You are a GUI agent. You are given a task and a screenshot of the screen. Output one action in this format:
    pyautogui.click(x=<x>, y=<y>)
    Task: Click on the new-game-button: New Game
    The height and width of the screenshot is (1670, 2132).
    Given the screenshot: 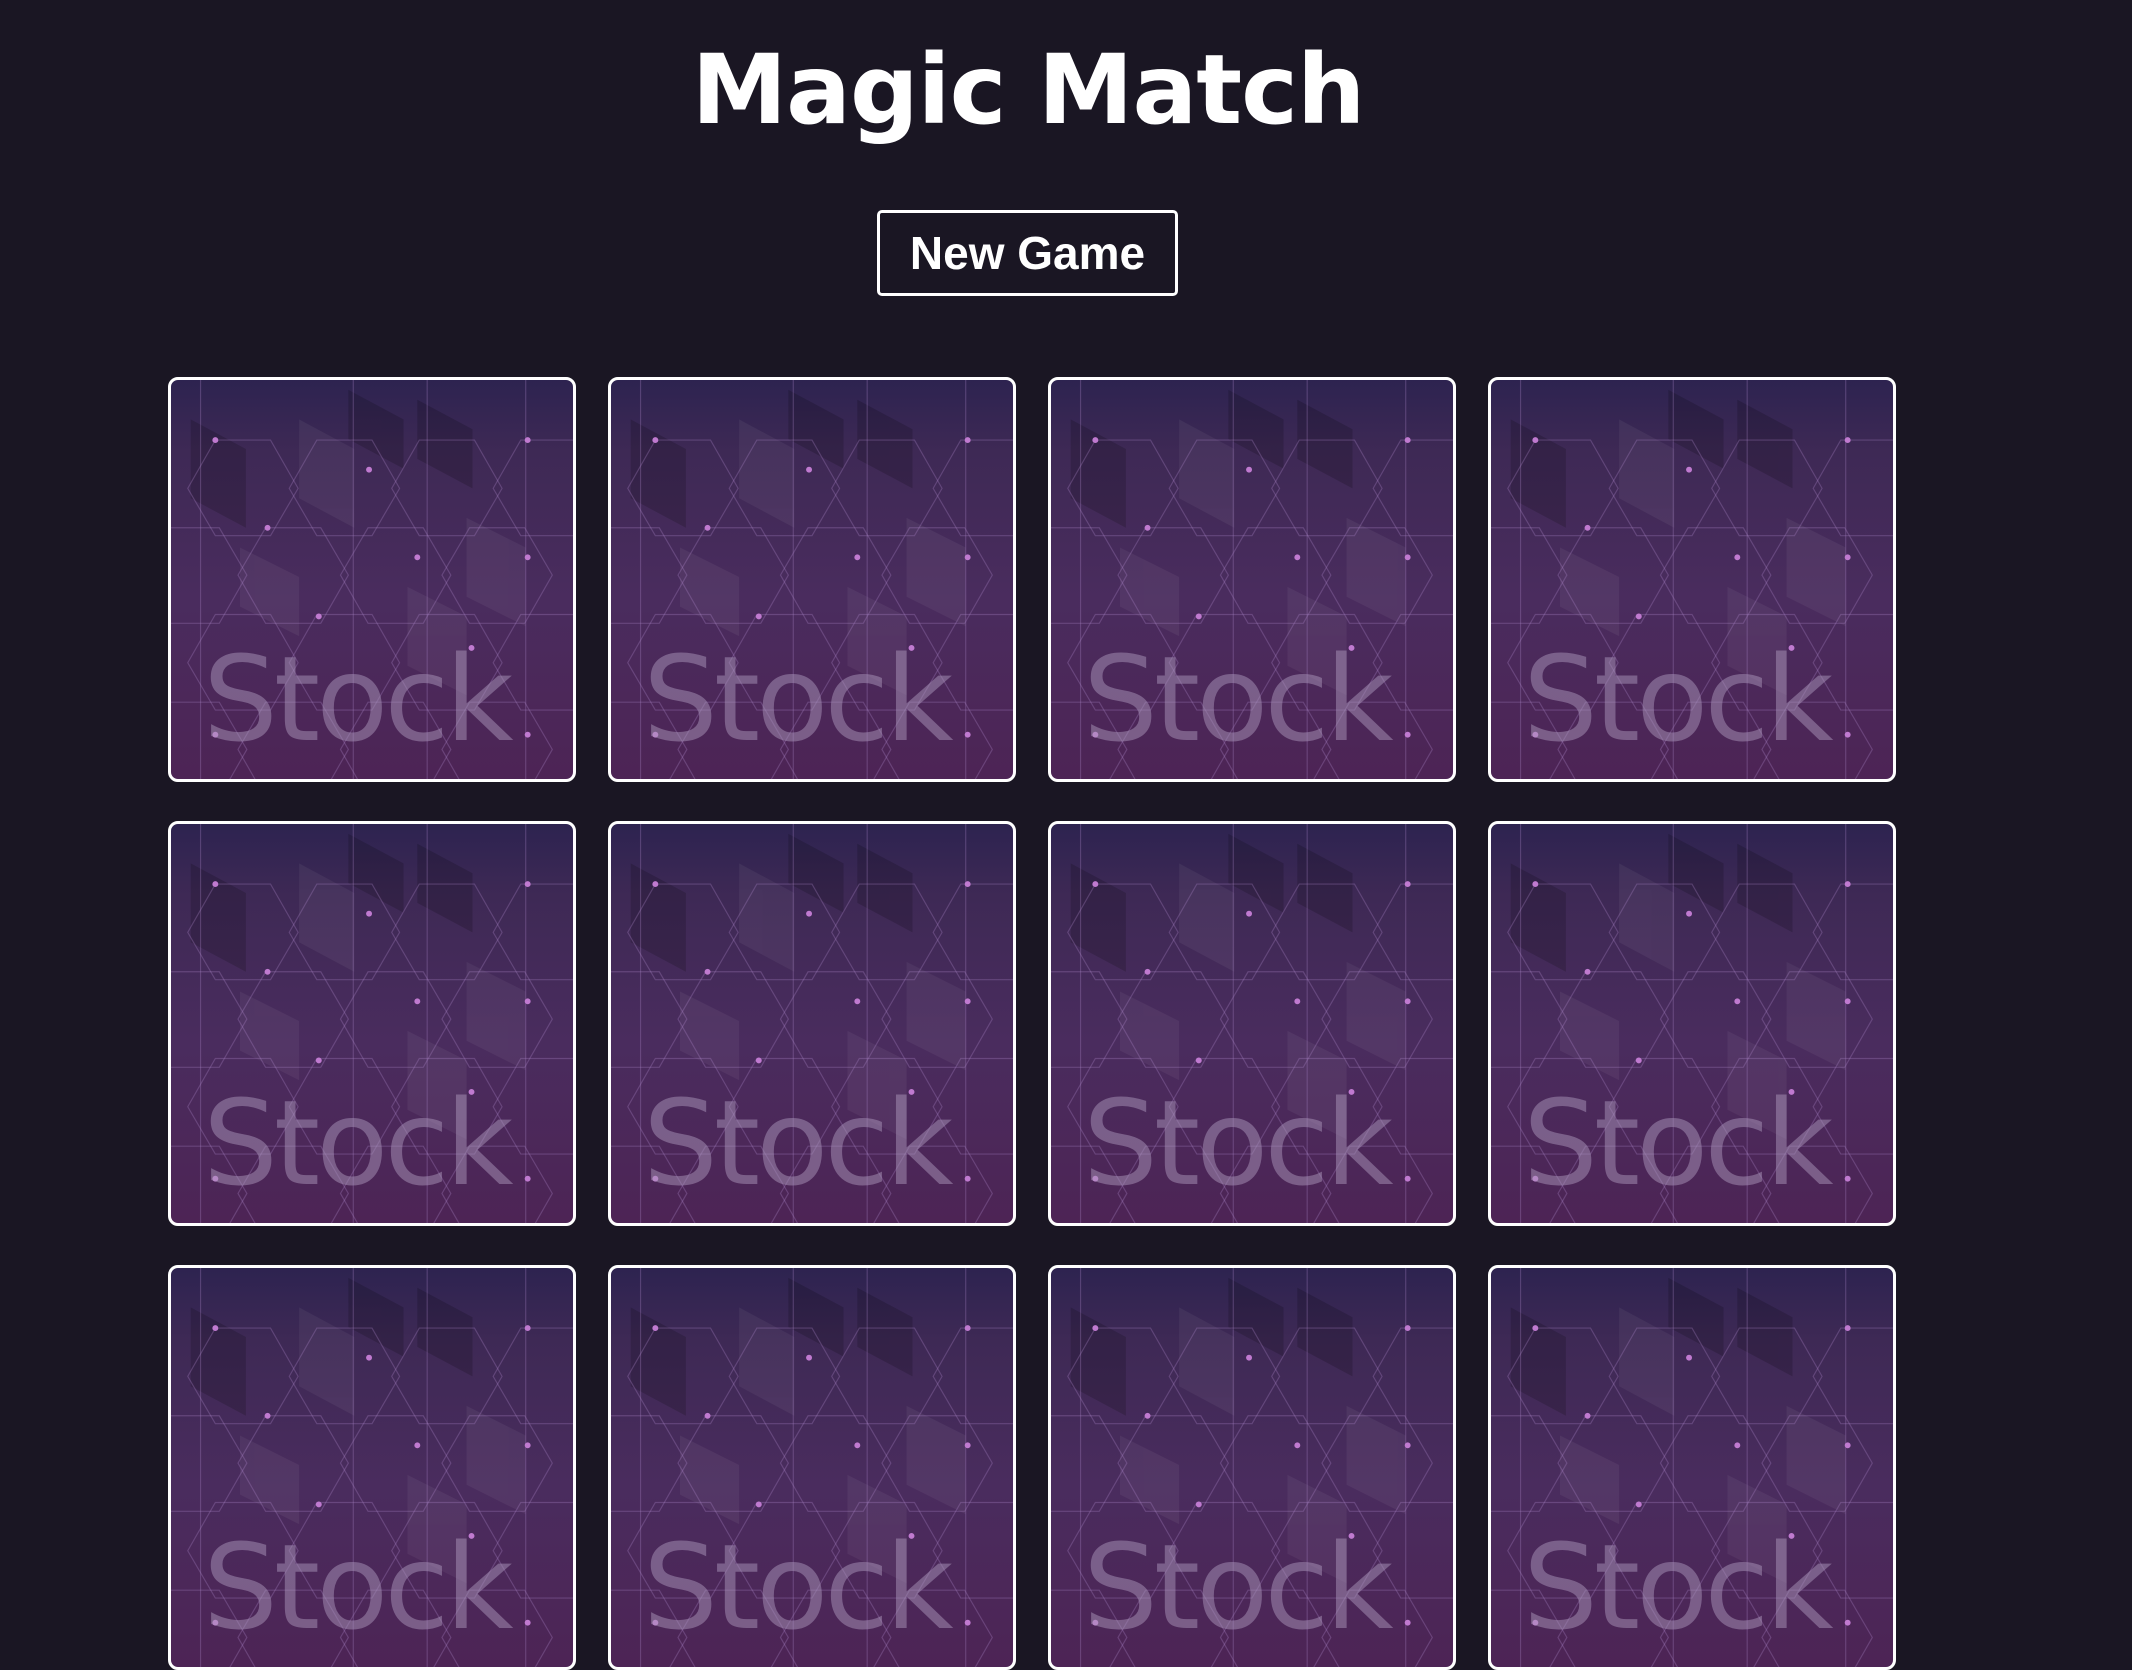 What is the action you would take?
    pyautogui.click(x=1027, y=253)
    